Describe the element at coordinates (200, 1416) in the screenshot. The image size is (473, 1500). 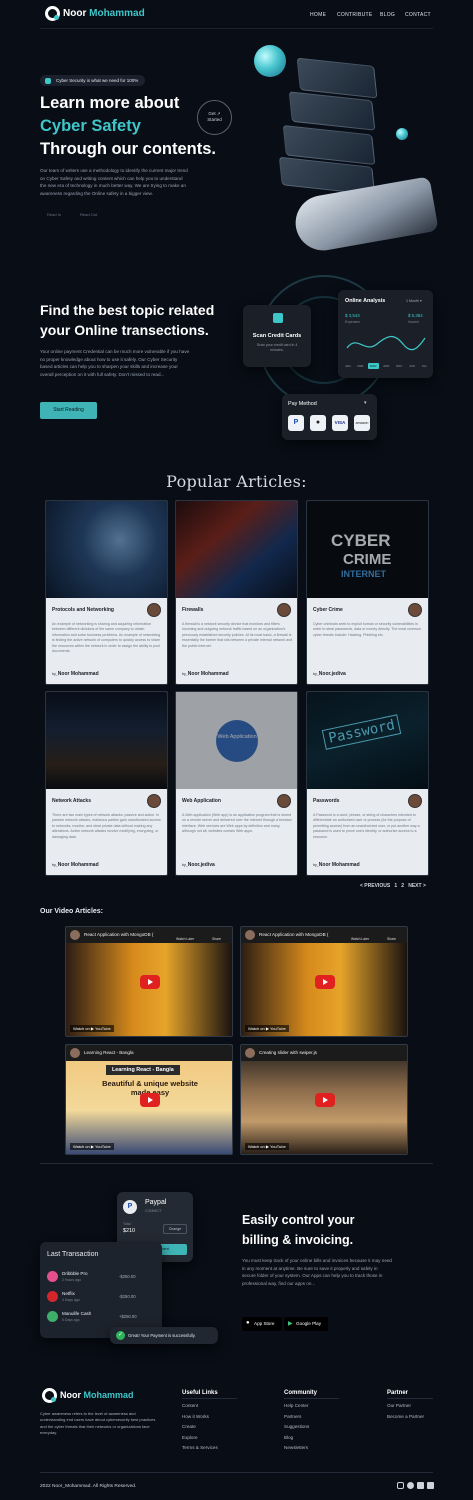
I see `footer-link: How it Works` at that location.